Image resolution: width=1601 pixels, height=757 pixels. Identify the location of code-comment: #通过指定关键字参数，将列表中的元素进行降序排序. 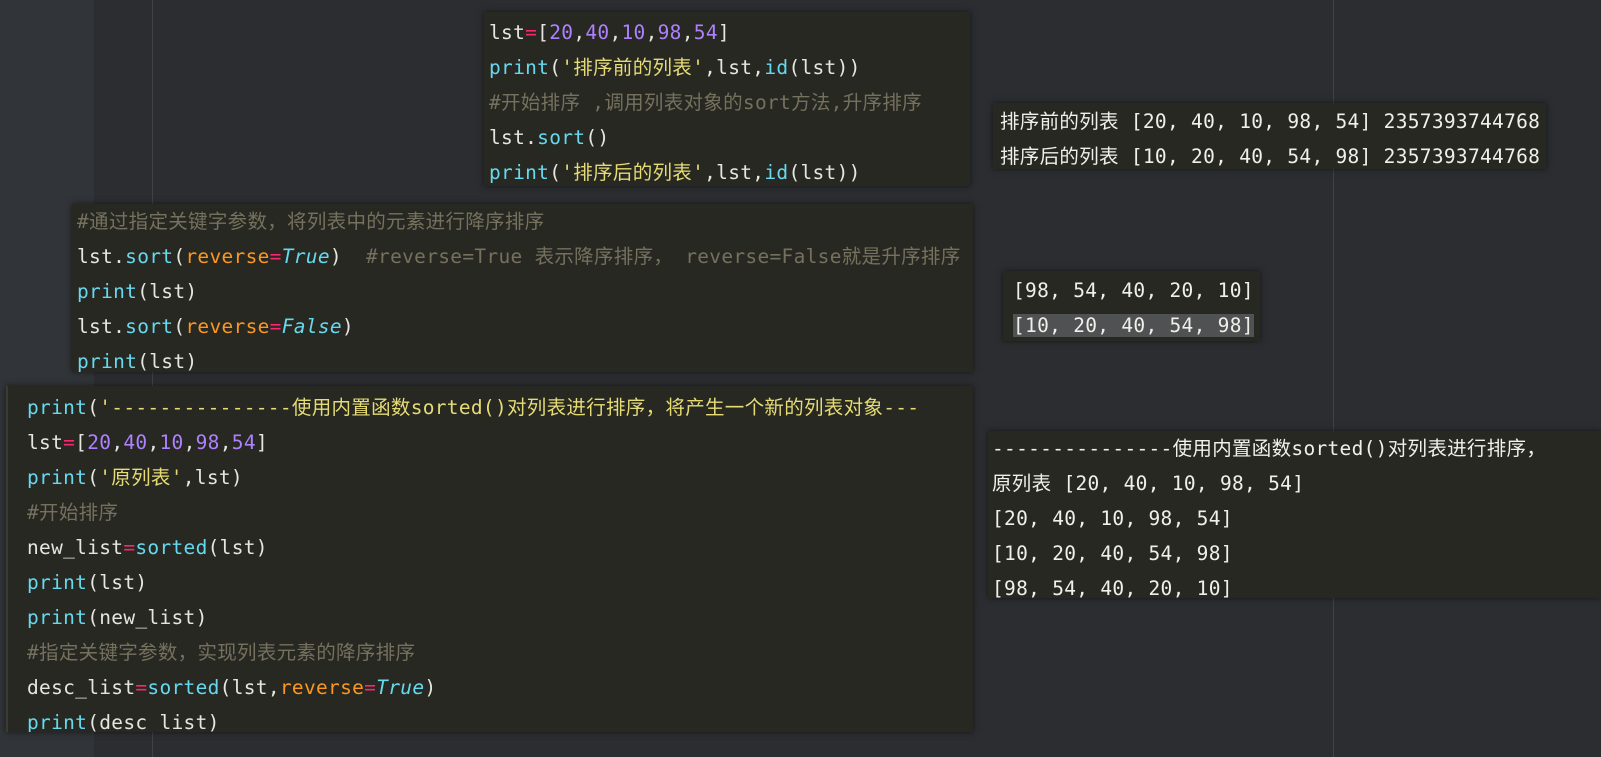
(311, 221).